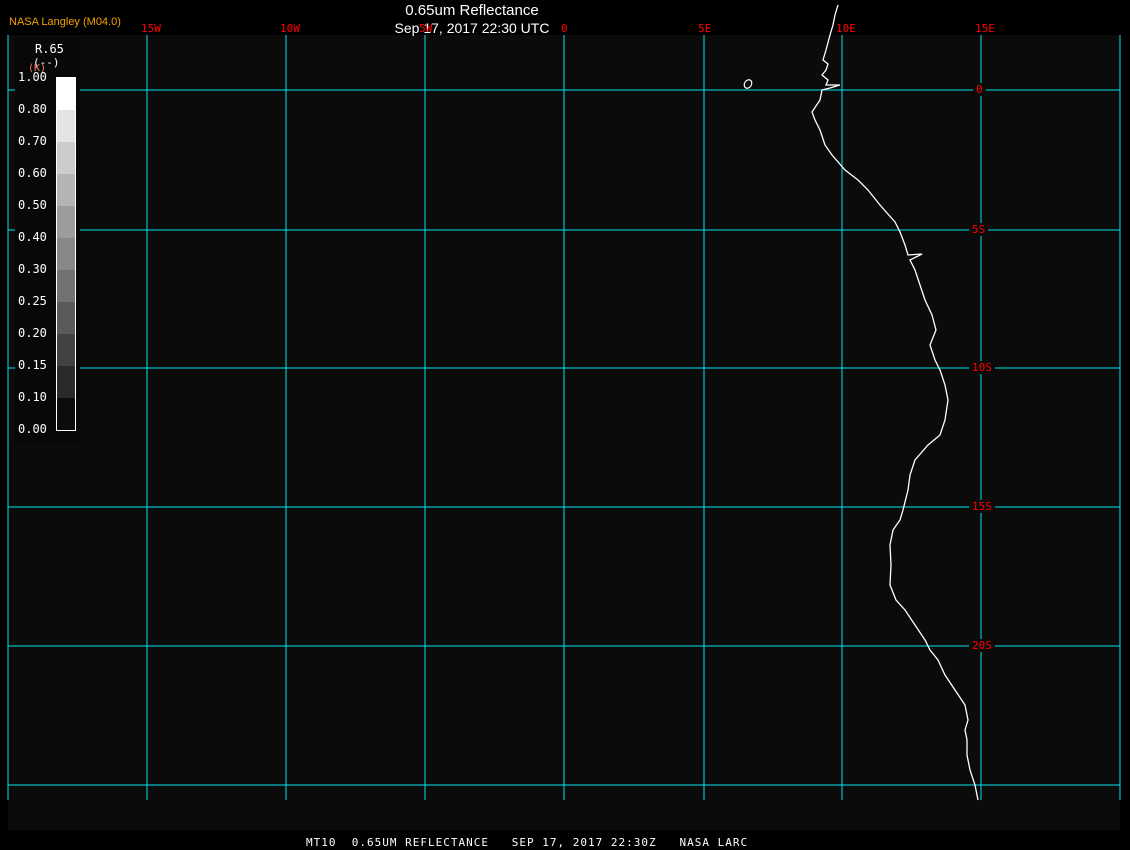  I want to click on latitude-label: 5S, so click(979, 229).